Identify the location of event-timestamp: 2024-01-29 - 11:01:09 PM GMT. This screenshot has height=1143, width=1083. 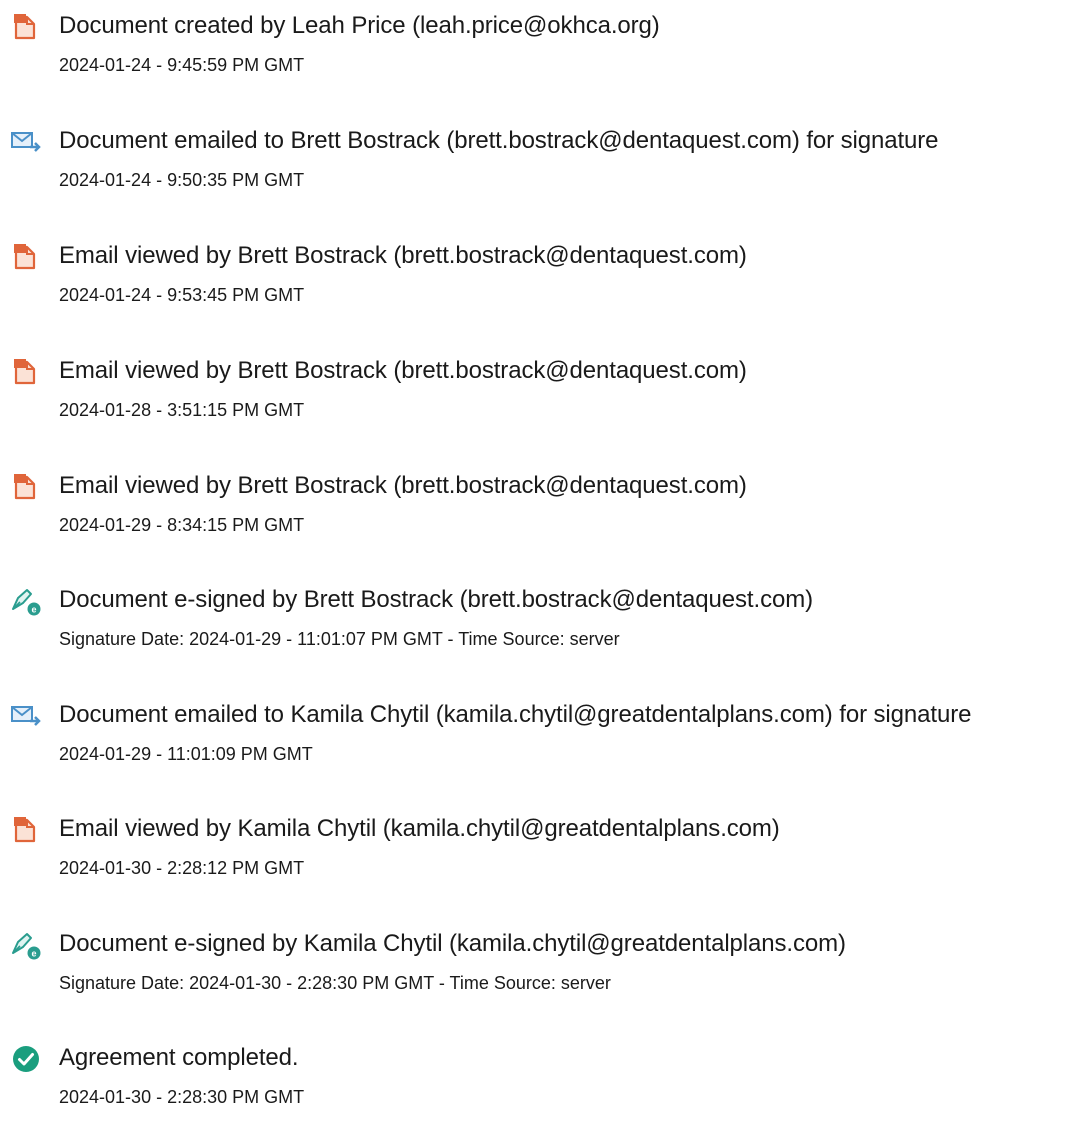
(186, 754).